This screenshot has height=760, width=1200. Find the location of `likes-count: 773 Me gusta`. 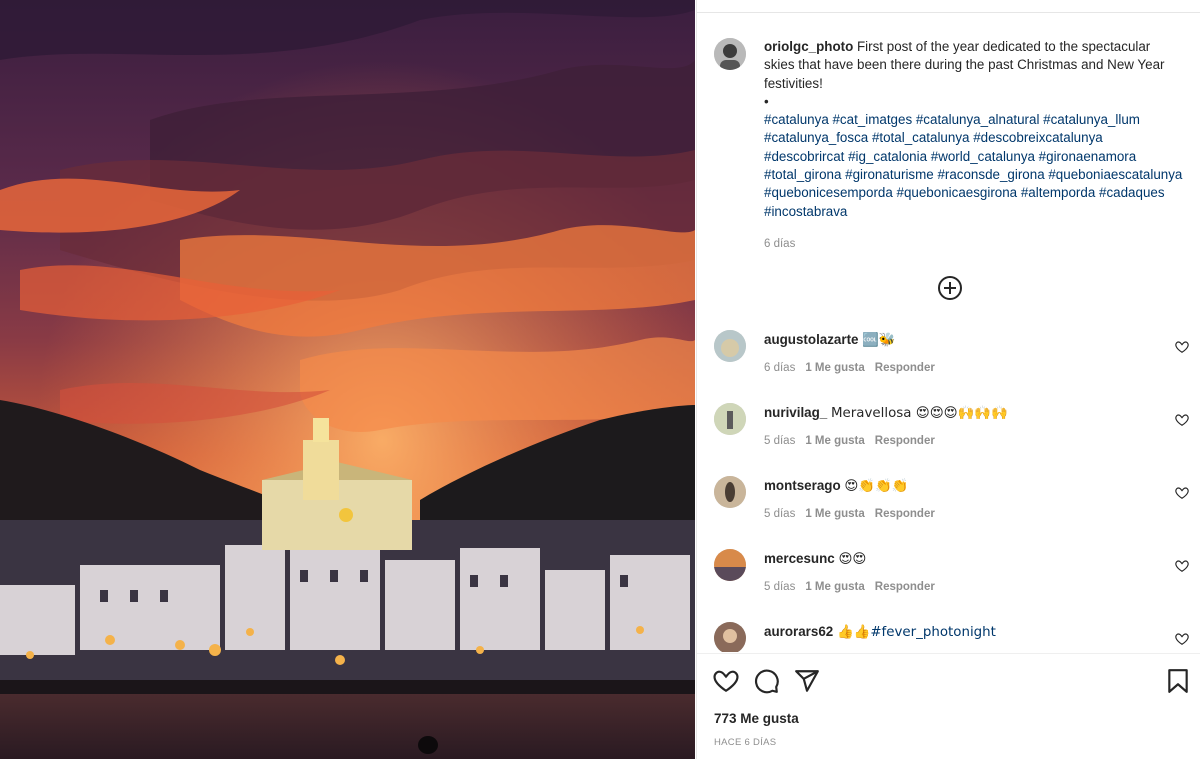

likes-count: 773 Me gusta is located at coordinates (756, 718).